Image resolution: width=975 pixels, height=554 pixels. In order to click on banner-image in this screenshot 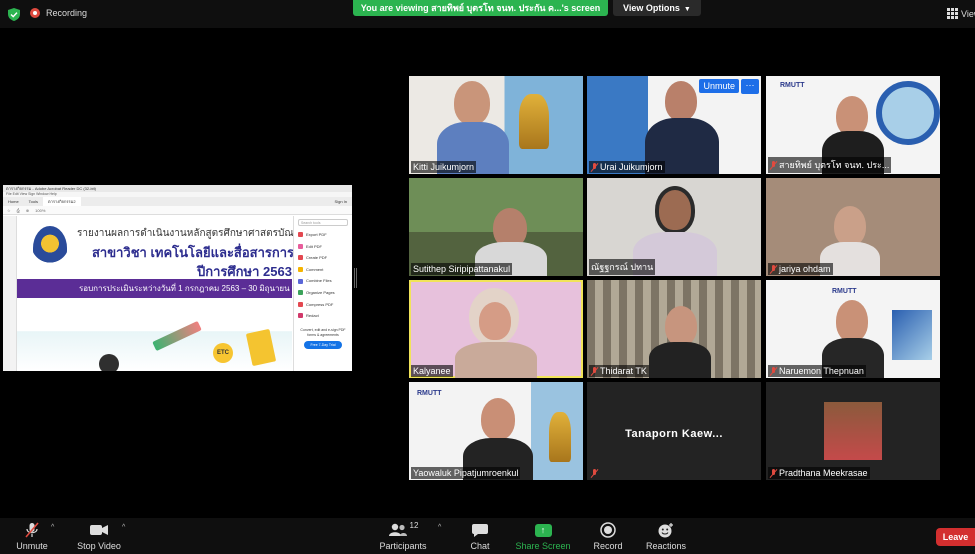, I will do `click(912, 335)`.